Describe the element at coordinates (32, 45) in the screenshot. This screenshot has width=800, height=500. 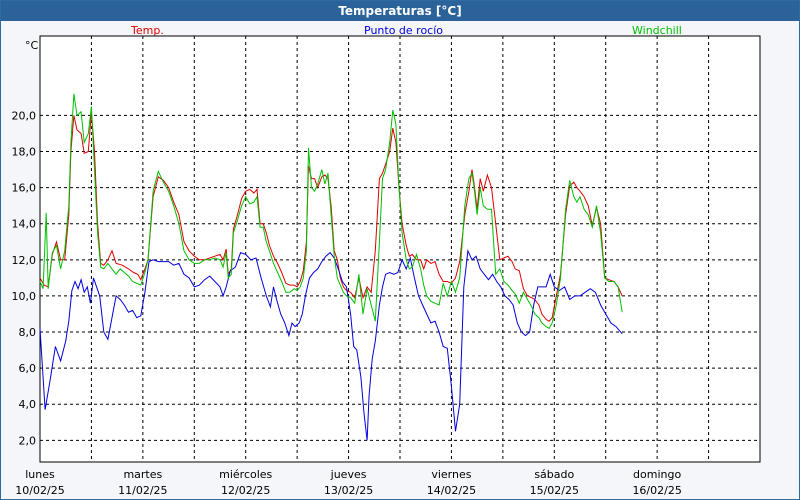
I see `y-axis-unit: °C` at that location.